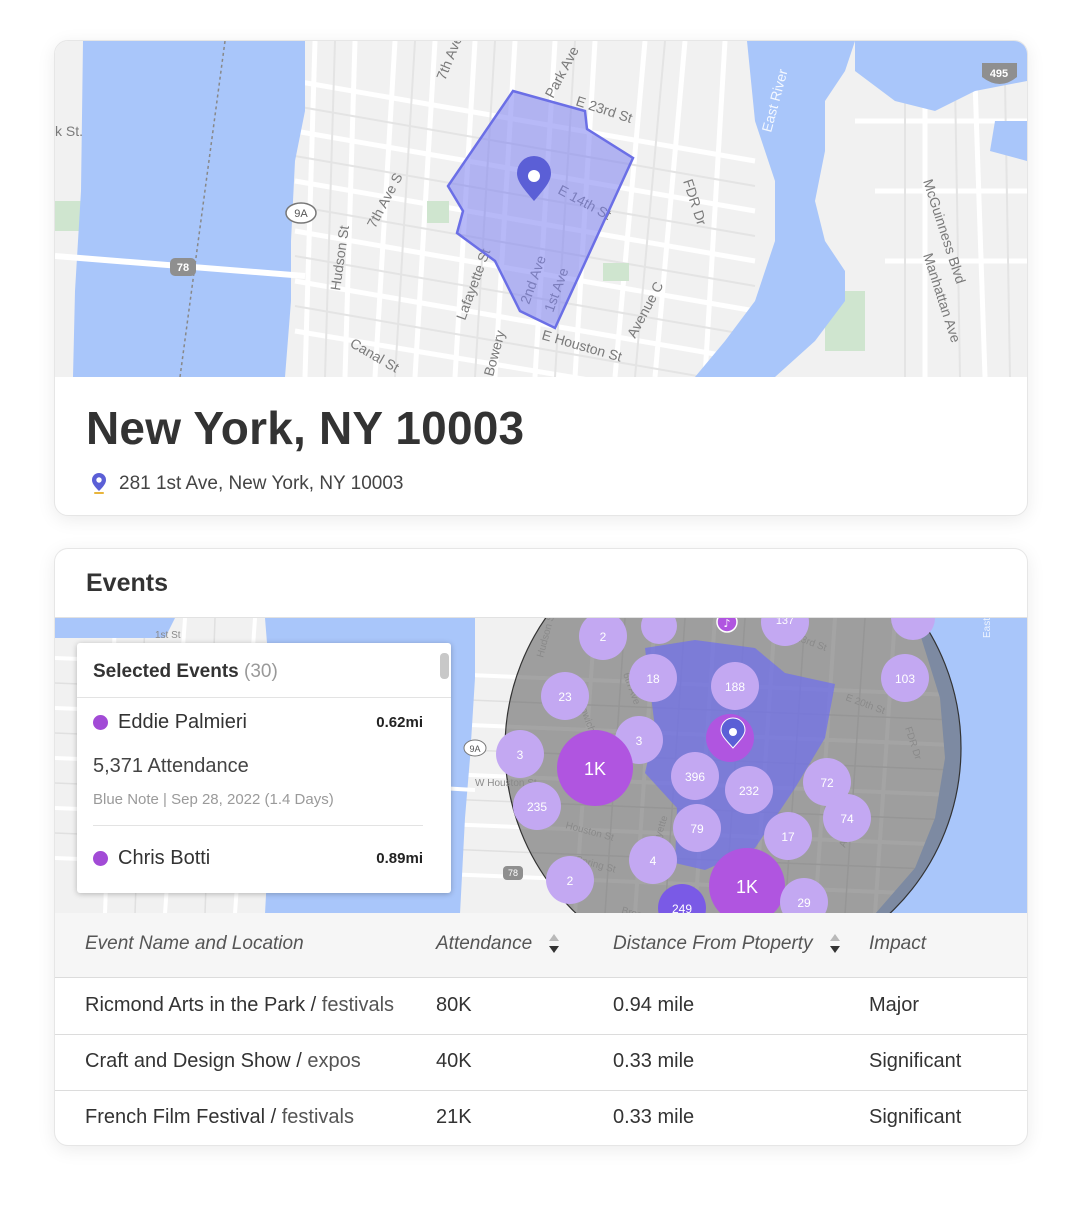 This screenshot has width=1080, height=1209. Describe the element at coordinates (905, 679) in the screenshot. I see `svg-text: 103` at that location.